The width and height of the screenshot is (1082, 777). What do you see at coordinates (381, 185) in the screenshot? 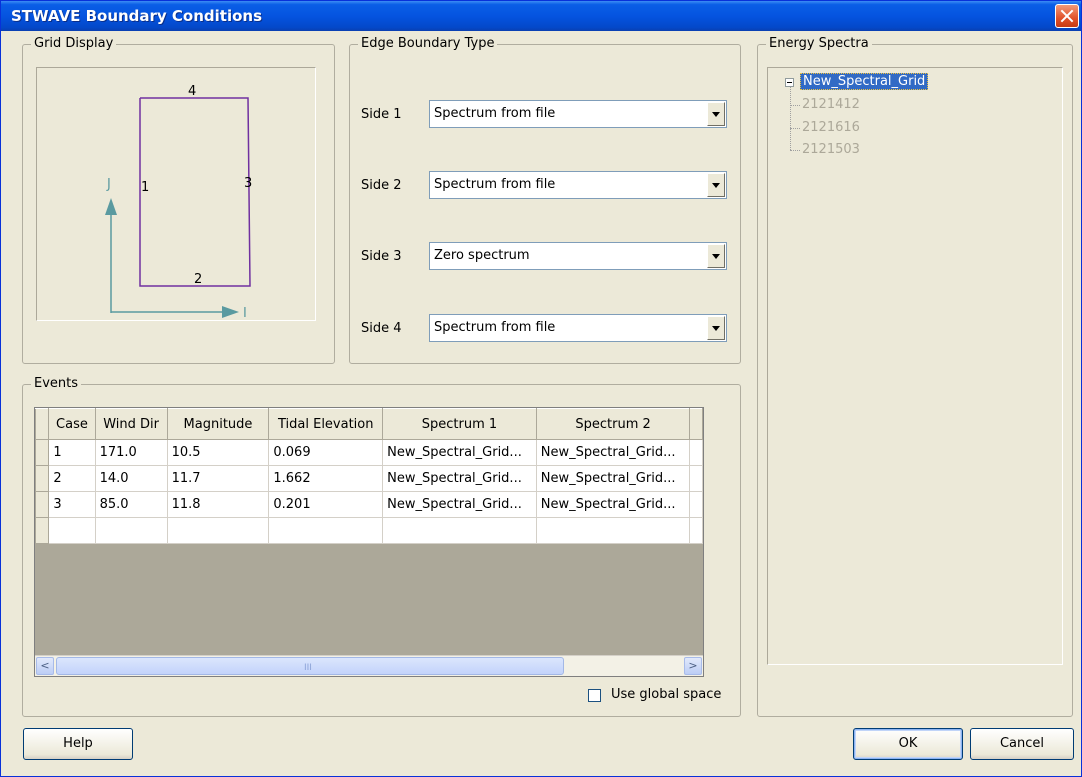
I see `side-2-label: Side 2` at bounding box center [381, 185].